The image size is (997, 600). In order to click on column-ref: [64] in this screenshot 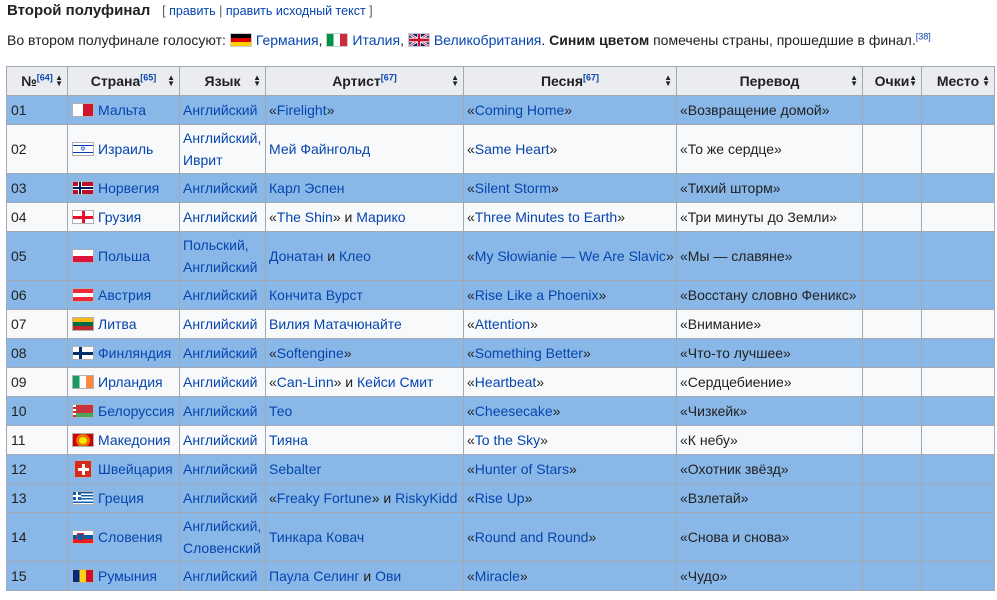, I will do `click(45, 77)`.